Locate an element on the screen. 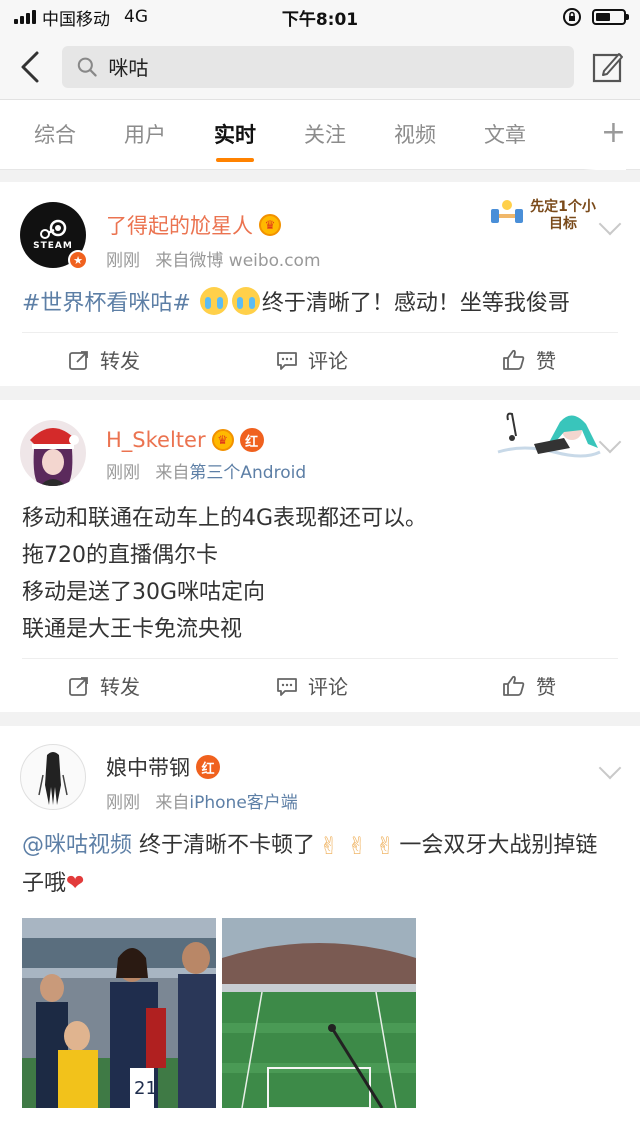 This screenshot has height=1137, width=640. post-body-1: 终于清晰不卡顿了 is located at coordinates (227, 845).